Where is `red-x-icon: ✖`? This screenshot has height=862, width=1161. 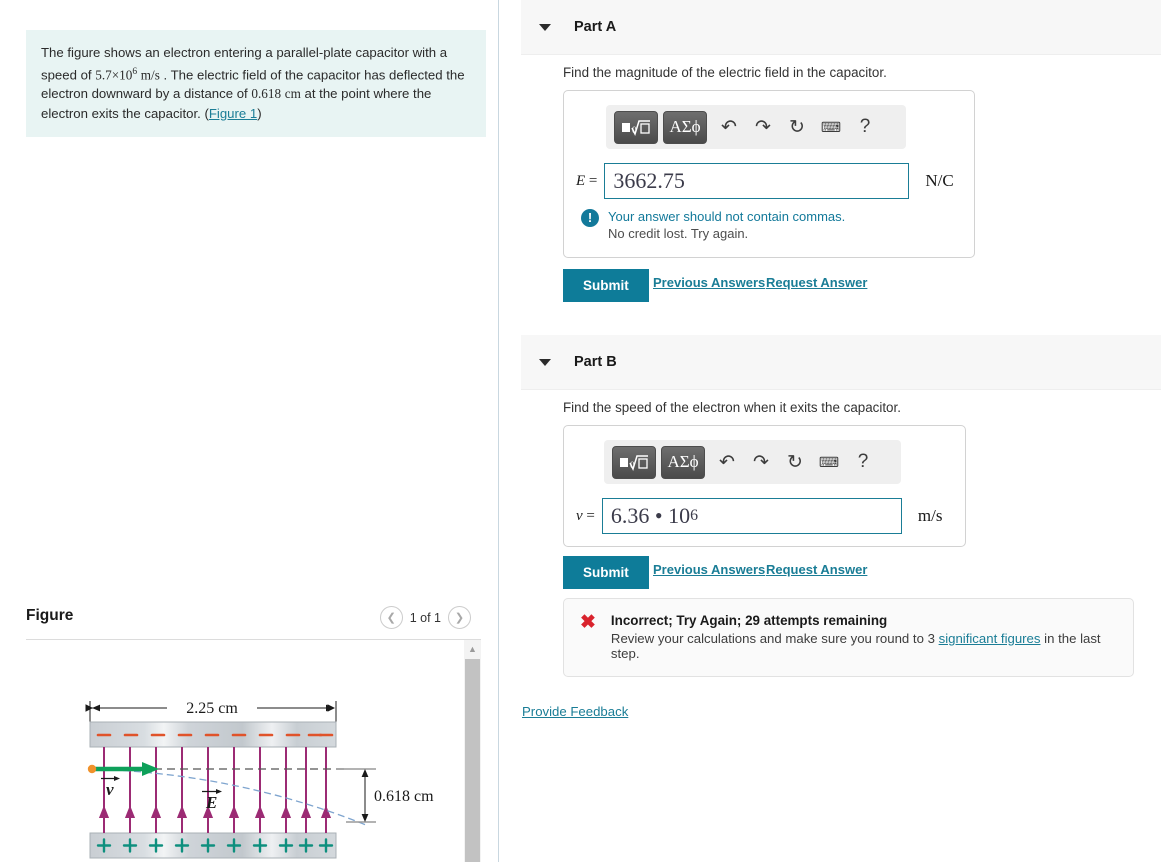
red-x-icon: ✖ is located at coordinates (588, 622).